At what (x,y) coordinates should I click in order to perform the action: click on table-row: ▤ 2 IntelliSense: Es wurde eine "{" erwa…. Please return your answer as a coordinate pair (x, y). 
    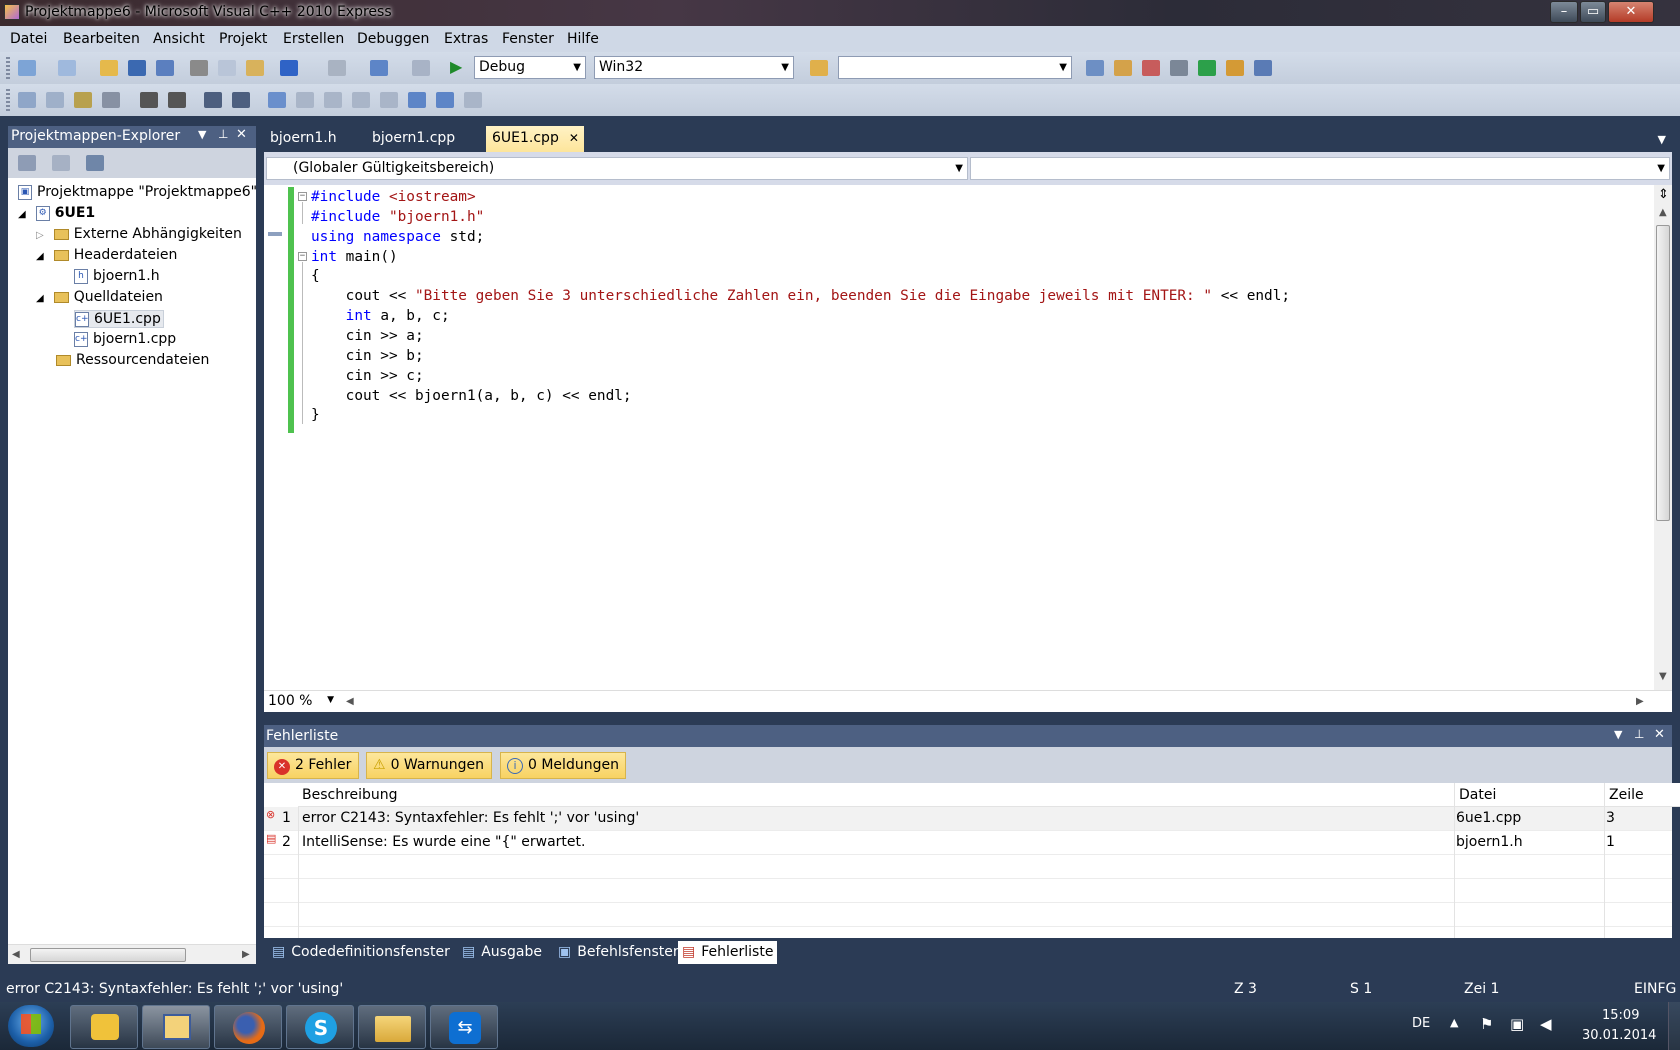
    Looking at the image, I should click on (968, 843).